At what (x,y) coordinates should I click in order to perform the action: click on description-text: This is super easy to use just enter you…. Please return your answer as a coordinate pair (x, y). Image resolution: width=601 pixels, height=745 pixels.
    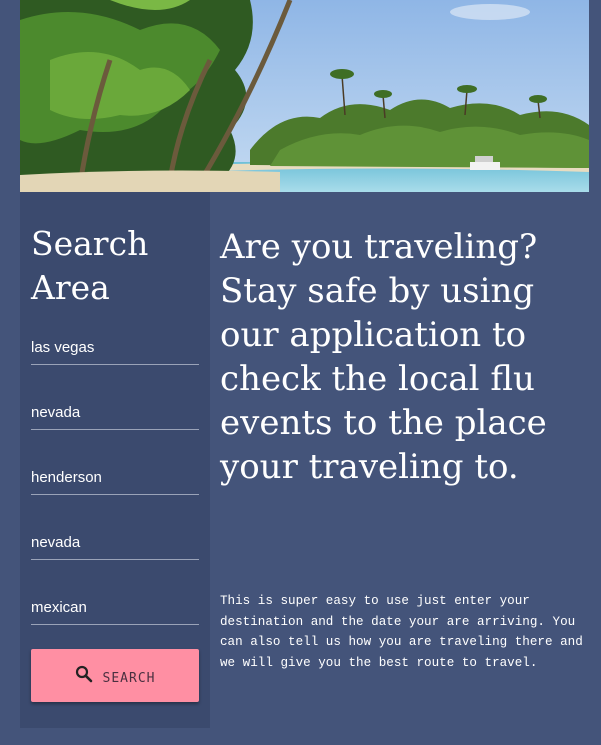
    Looking at the image, I should click on (401, 632).